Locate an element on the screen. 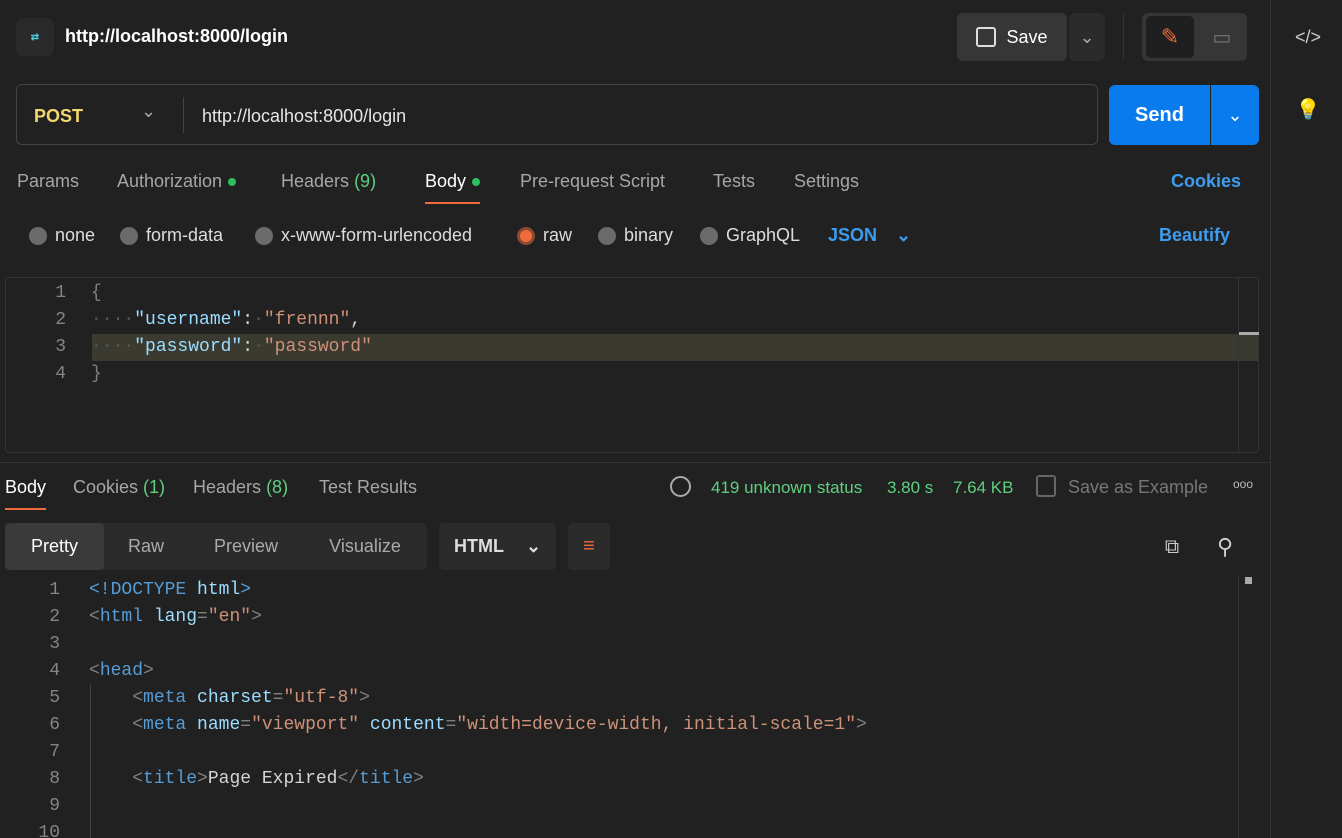 The image size is (1342, 838). search-icon: ⚲ is located at coordinates (1225, 547).